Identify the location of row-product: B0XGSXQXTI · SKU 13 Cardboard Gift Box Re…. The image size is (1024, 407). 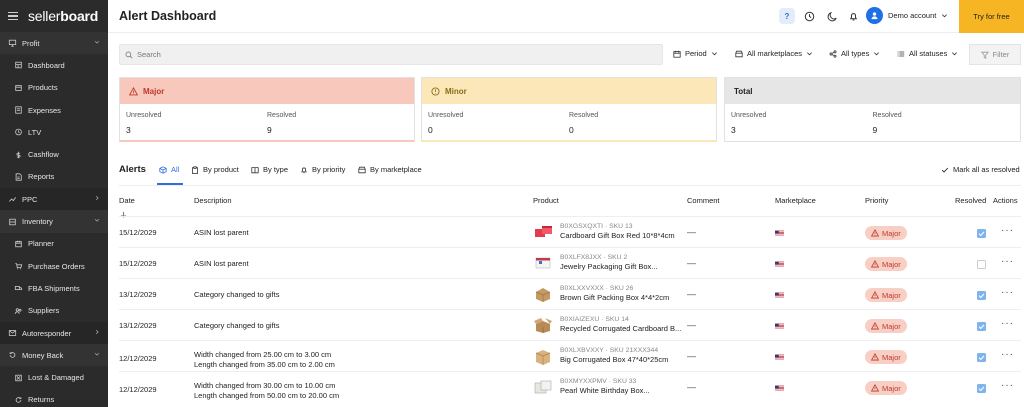
(617, 231).